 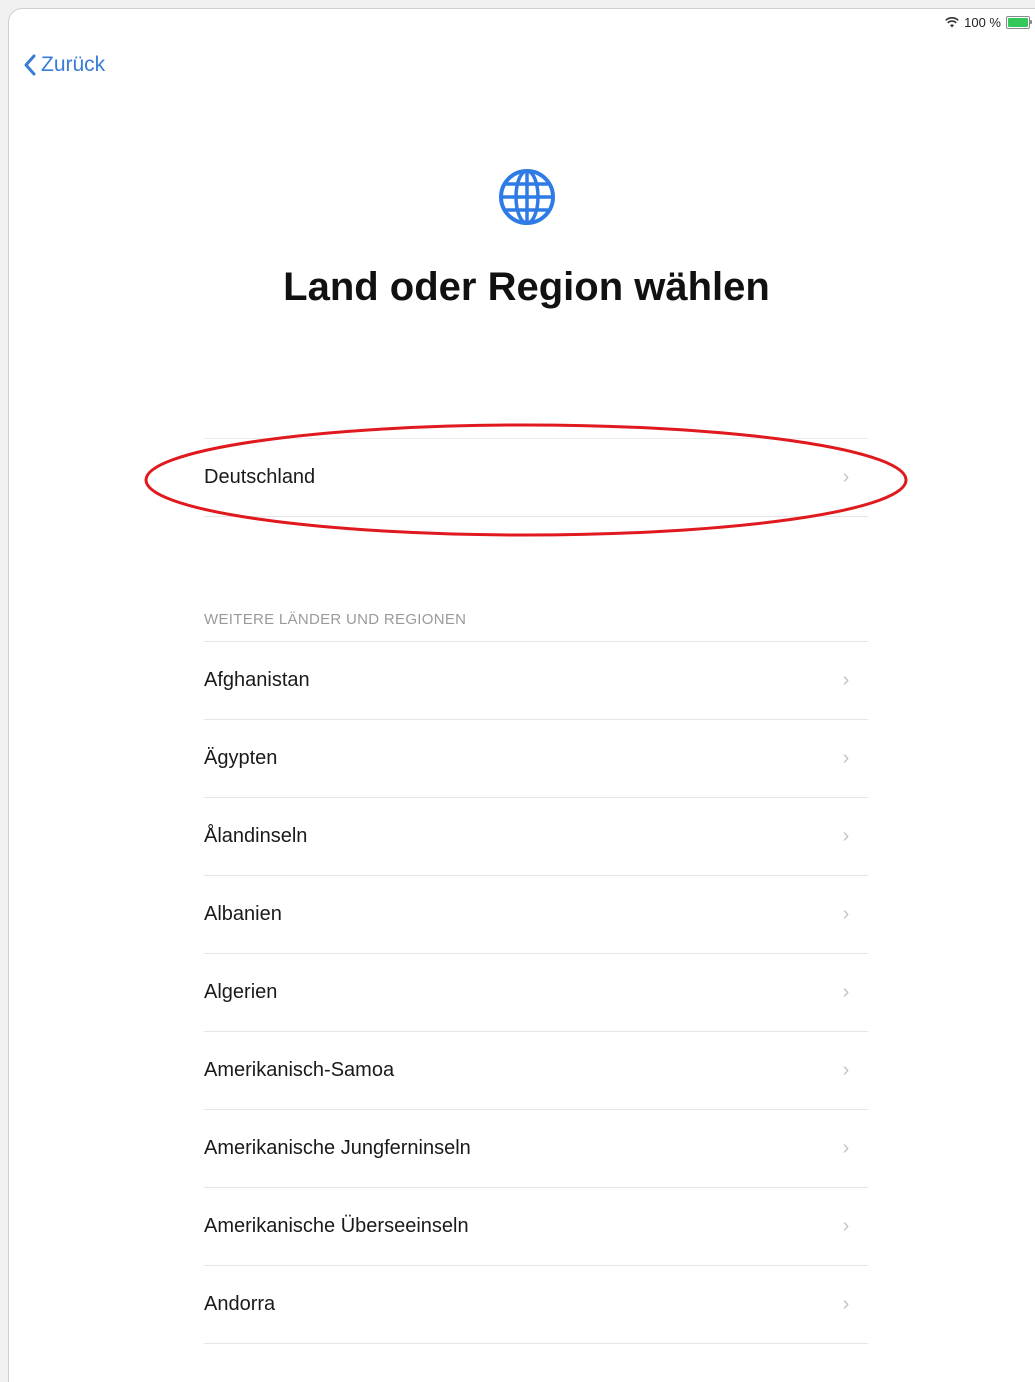 What do you see at coordinates (952, 22) in the screenshot?
I see `wifi-icon` at bounding box center [952, 22].